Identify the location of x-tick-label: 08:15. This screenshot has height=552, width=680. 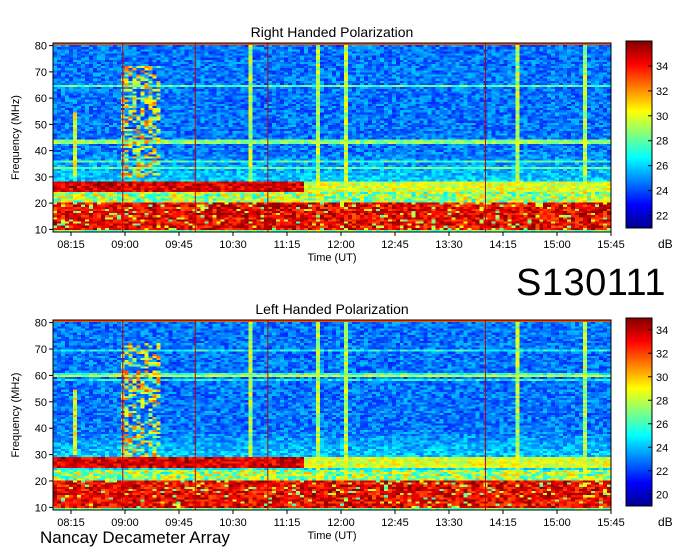
(71, 245).